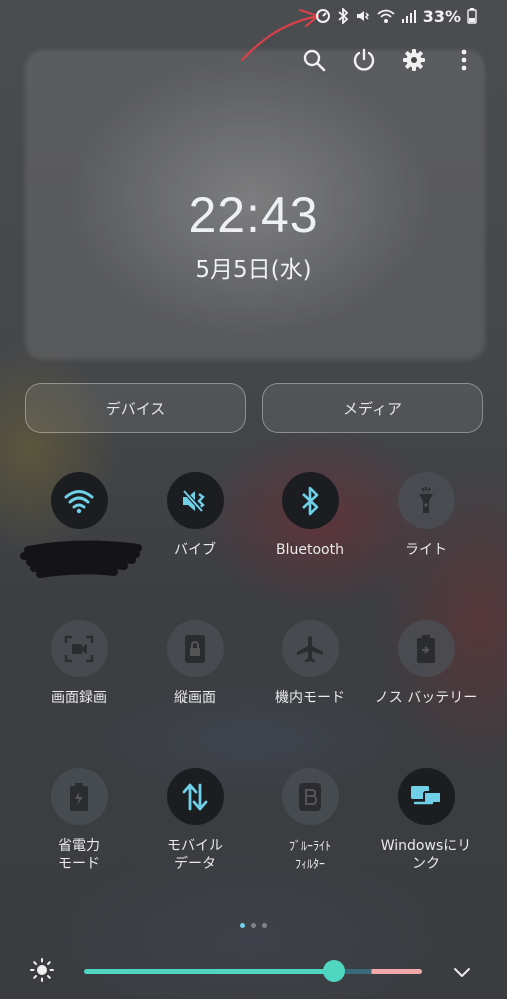  What do you see at coordinates (253, 270) in the screenshot?
I see `clock-date: 5月5日(水)` at bounding box center [253, 270].